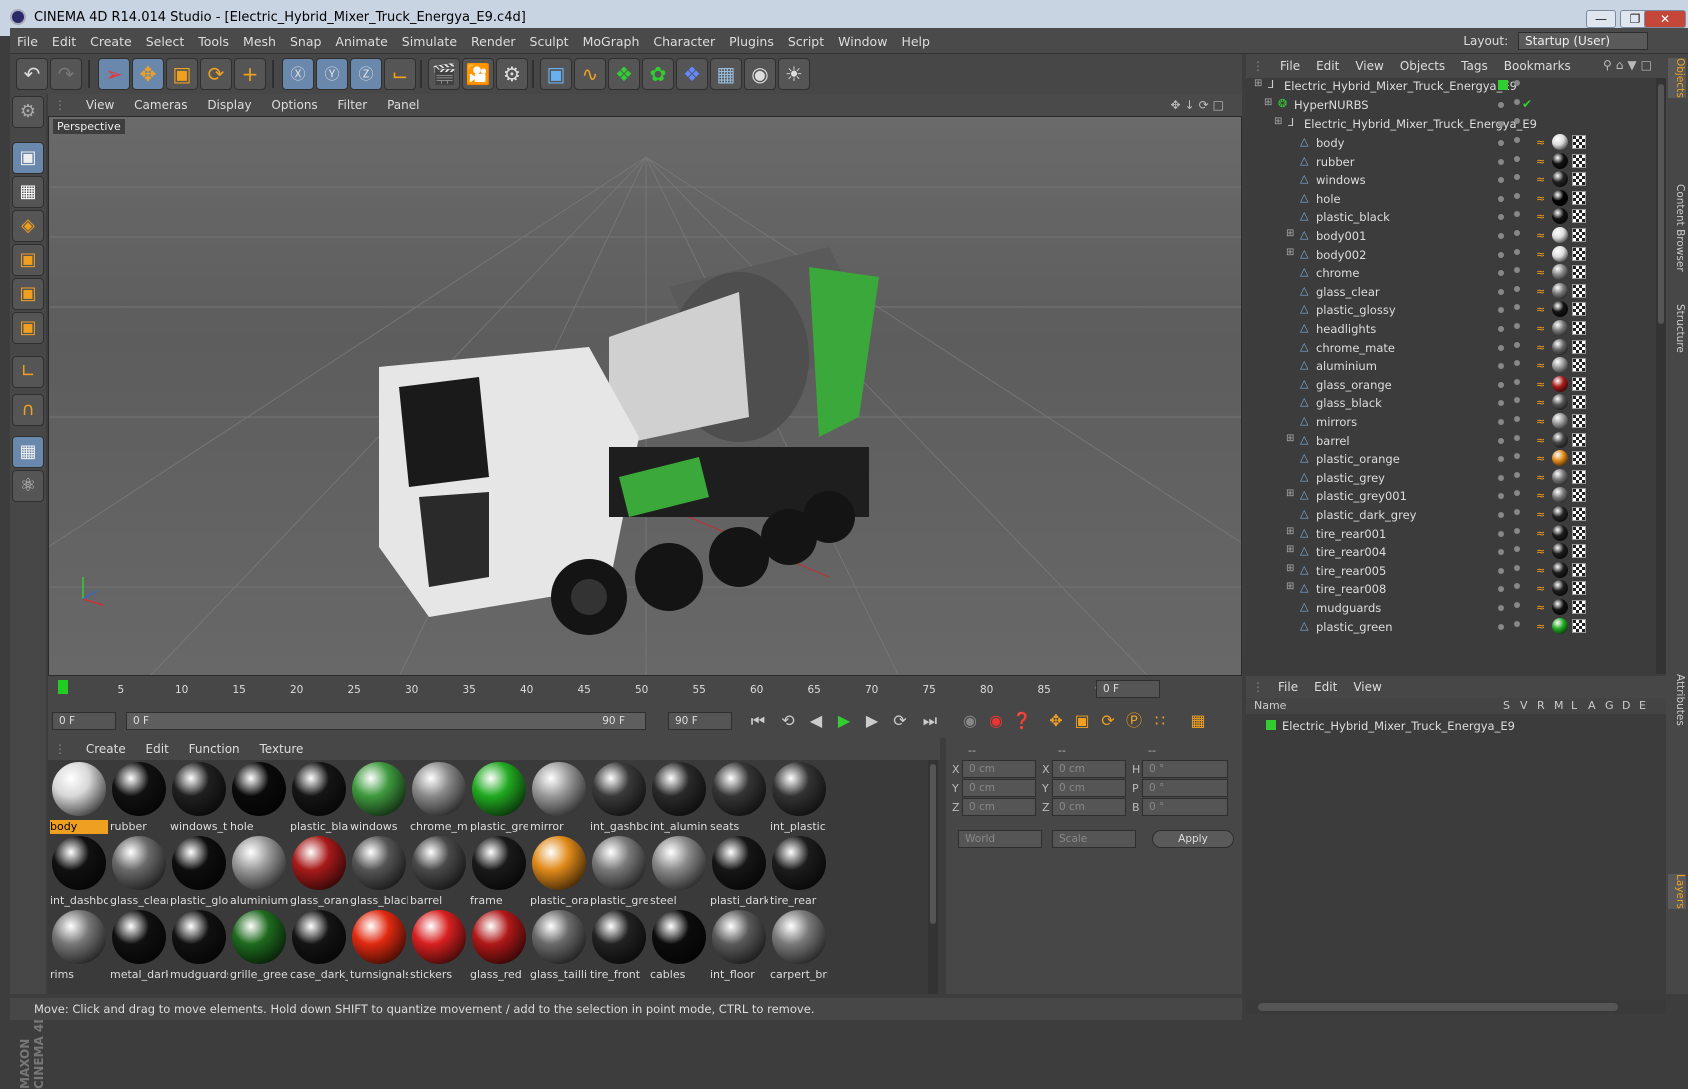 This screenshot has height=1089, width=1688. Describe the element at coordinates (1677, 228) in the screenshot. I see `tab-content-browser: Content Browser` at that location.